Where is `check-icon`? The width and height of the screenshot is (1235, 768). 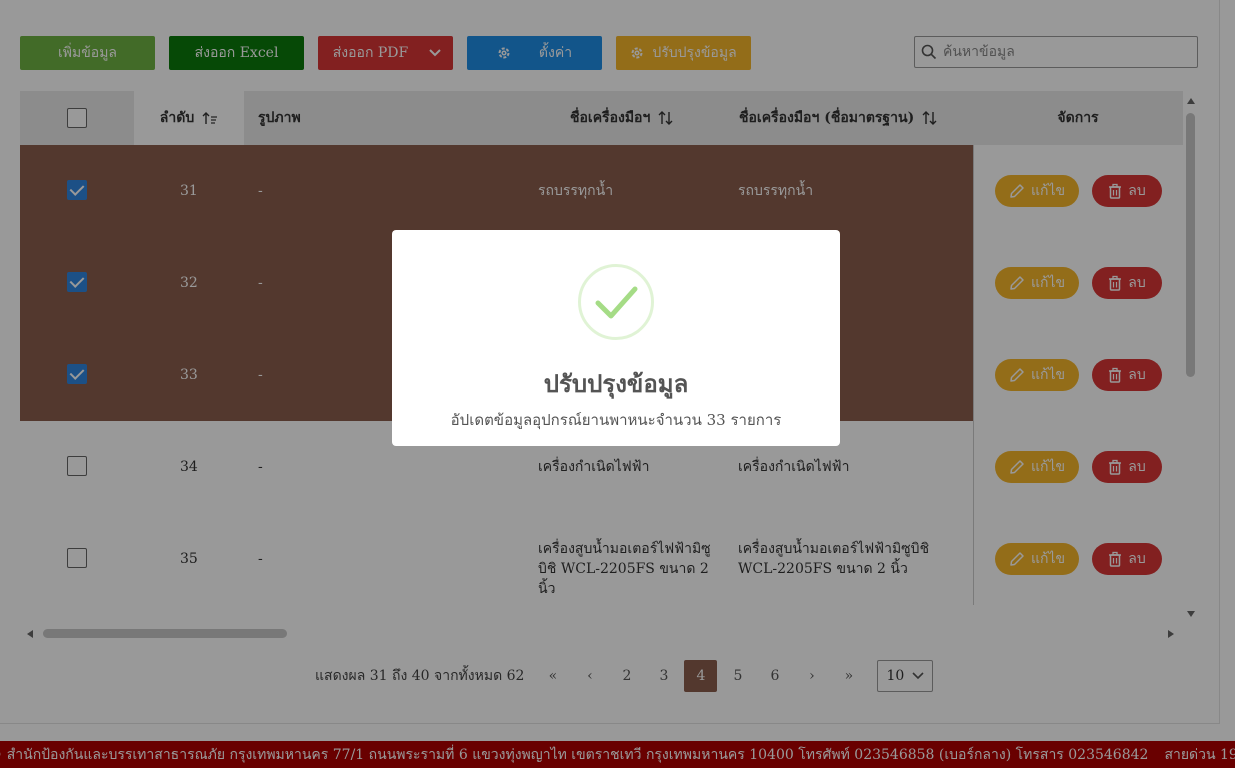 check-icon is located at coordinates (616, 302).